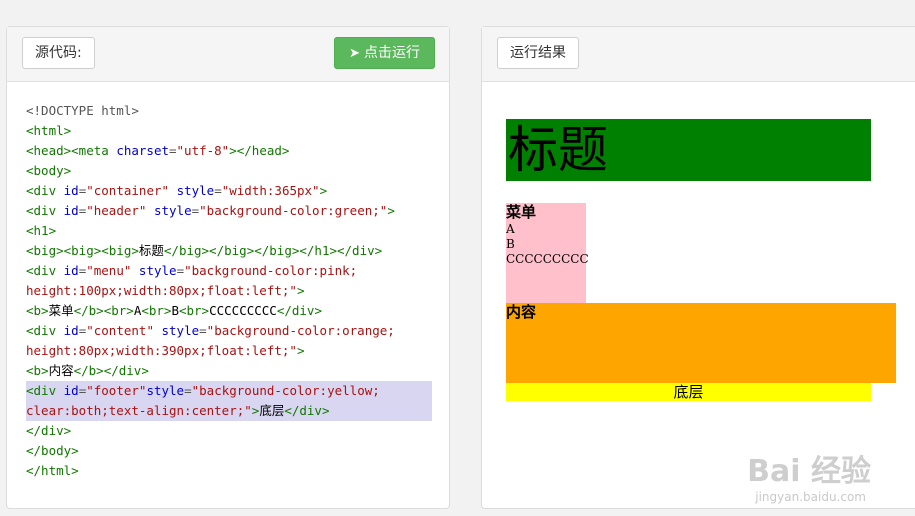 Image resolution: width=915 pixels, height=516 pixels. Describe the element at coordinates (510, 244) in the screenshot. I see `rendered-menu-item: B` at that location.